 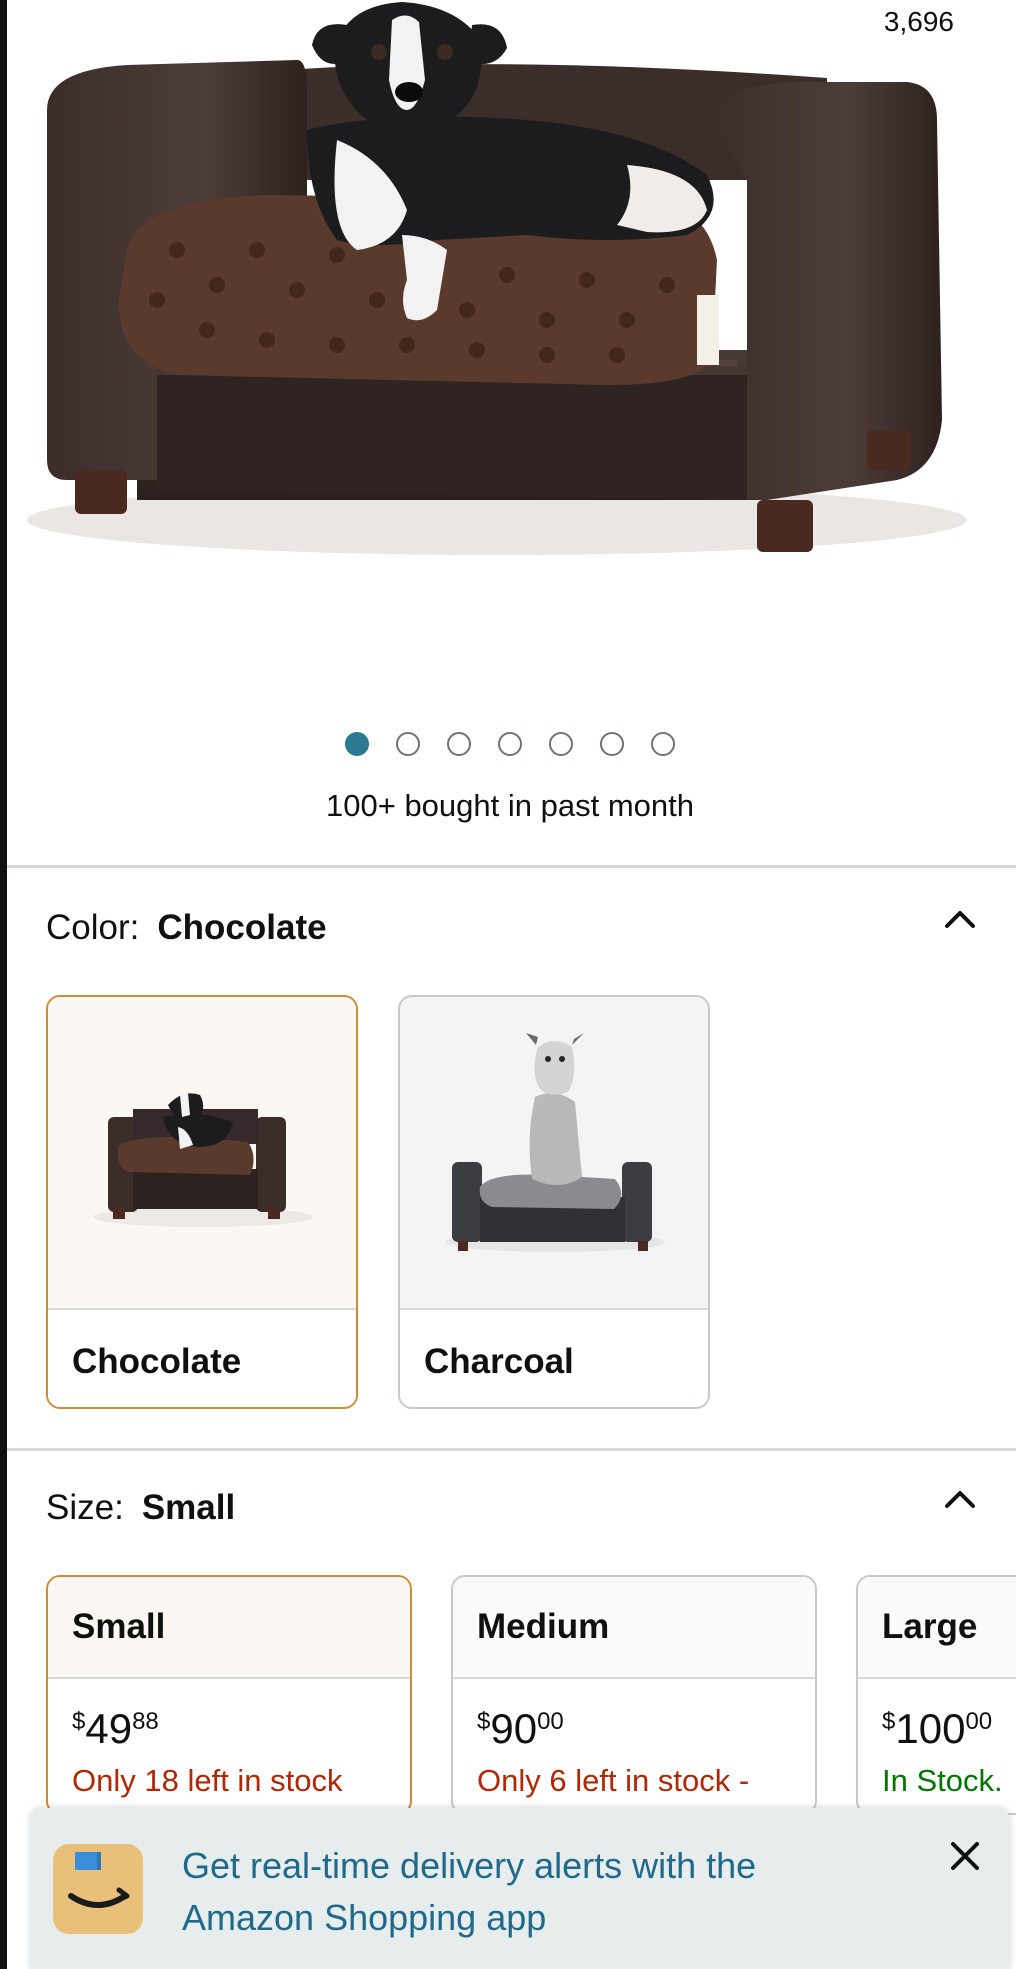 What do you see at coordinates (3, 984) in the screenshot?
I see `screen-edge` at bounding box center [3, 984].